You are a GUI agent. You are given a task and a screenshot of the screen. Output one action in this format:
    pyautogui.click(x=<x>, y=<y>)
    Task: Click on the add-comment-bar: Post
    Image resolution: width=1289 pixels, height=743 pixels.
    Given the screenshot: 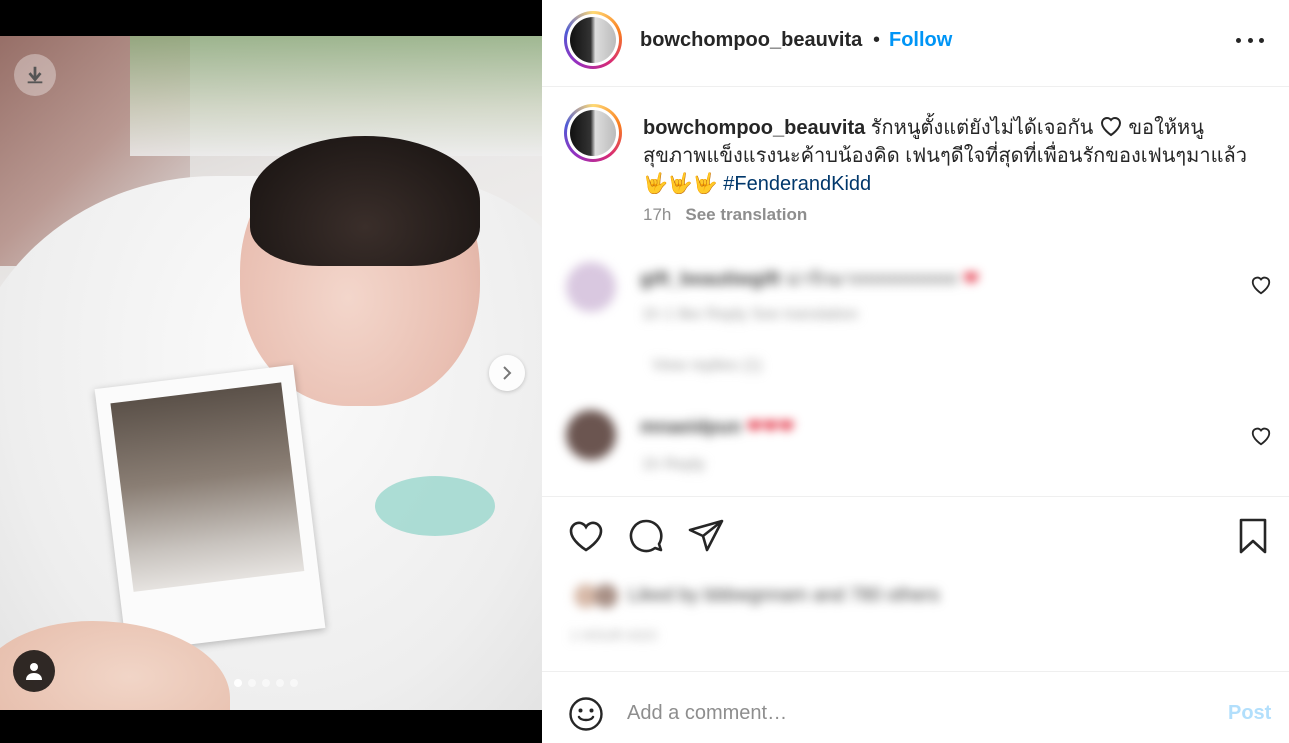 What is the action you would take?
    pyautogui.click(x=915, y=707)
    